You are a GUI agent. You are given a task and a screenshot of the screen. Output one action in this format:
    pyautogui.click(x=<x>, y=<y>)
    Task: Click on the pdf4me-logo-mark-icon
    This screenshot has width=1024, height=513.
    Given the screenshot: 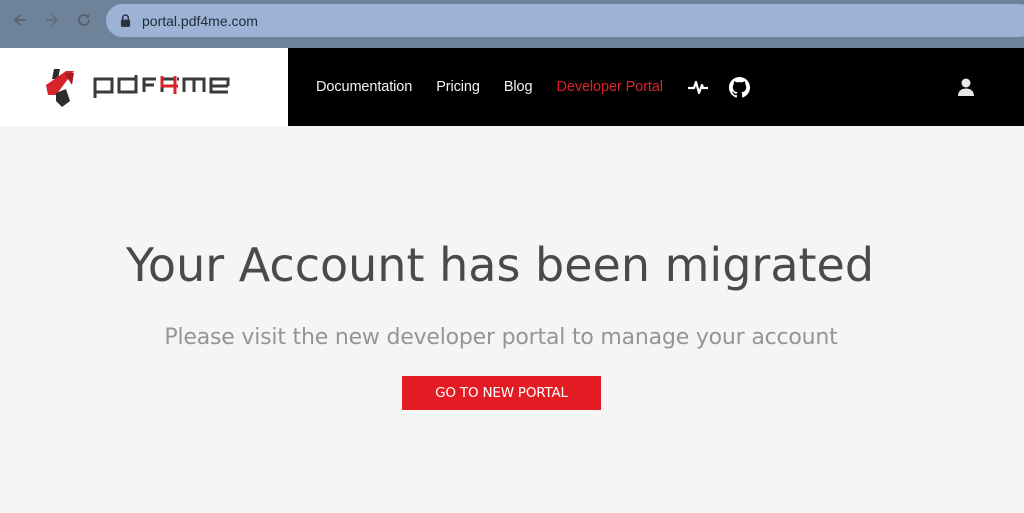 What is the action you would take?
    pyautogui.click(x=60, y=88)
    